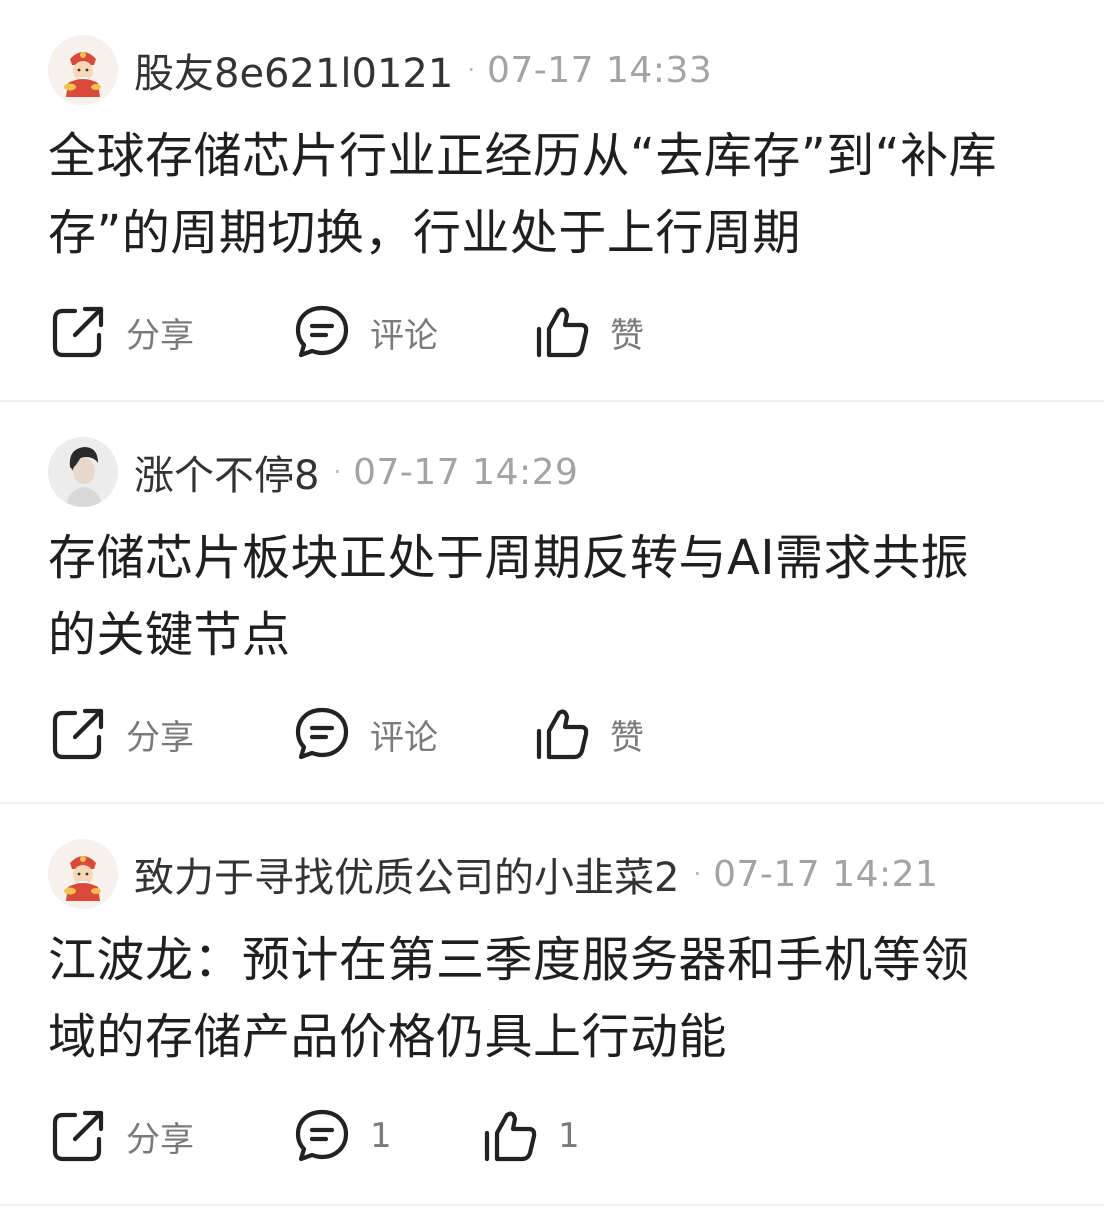  What do you see at coordinates (381, 1136) in the screenshot?
I see `comment-count: 1` at bounding box center [381, 1136].